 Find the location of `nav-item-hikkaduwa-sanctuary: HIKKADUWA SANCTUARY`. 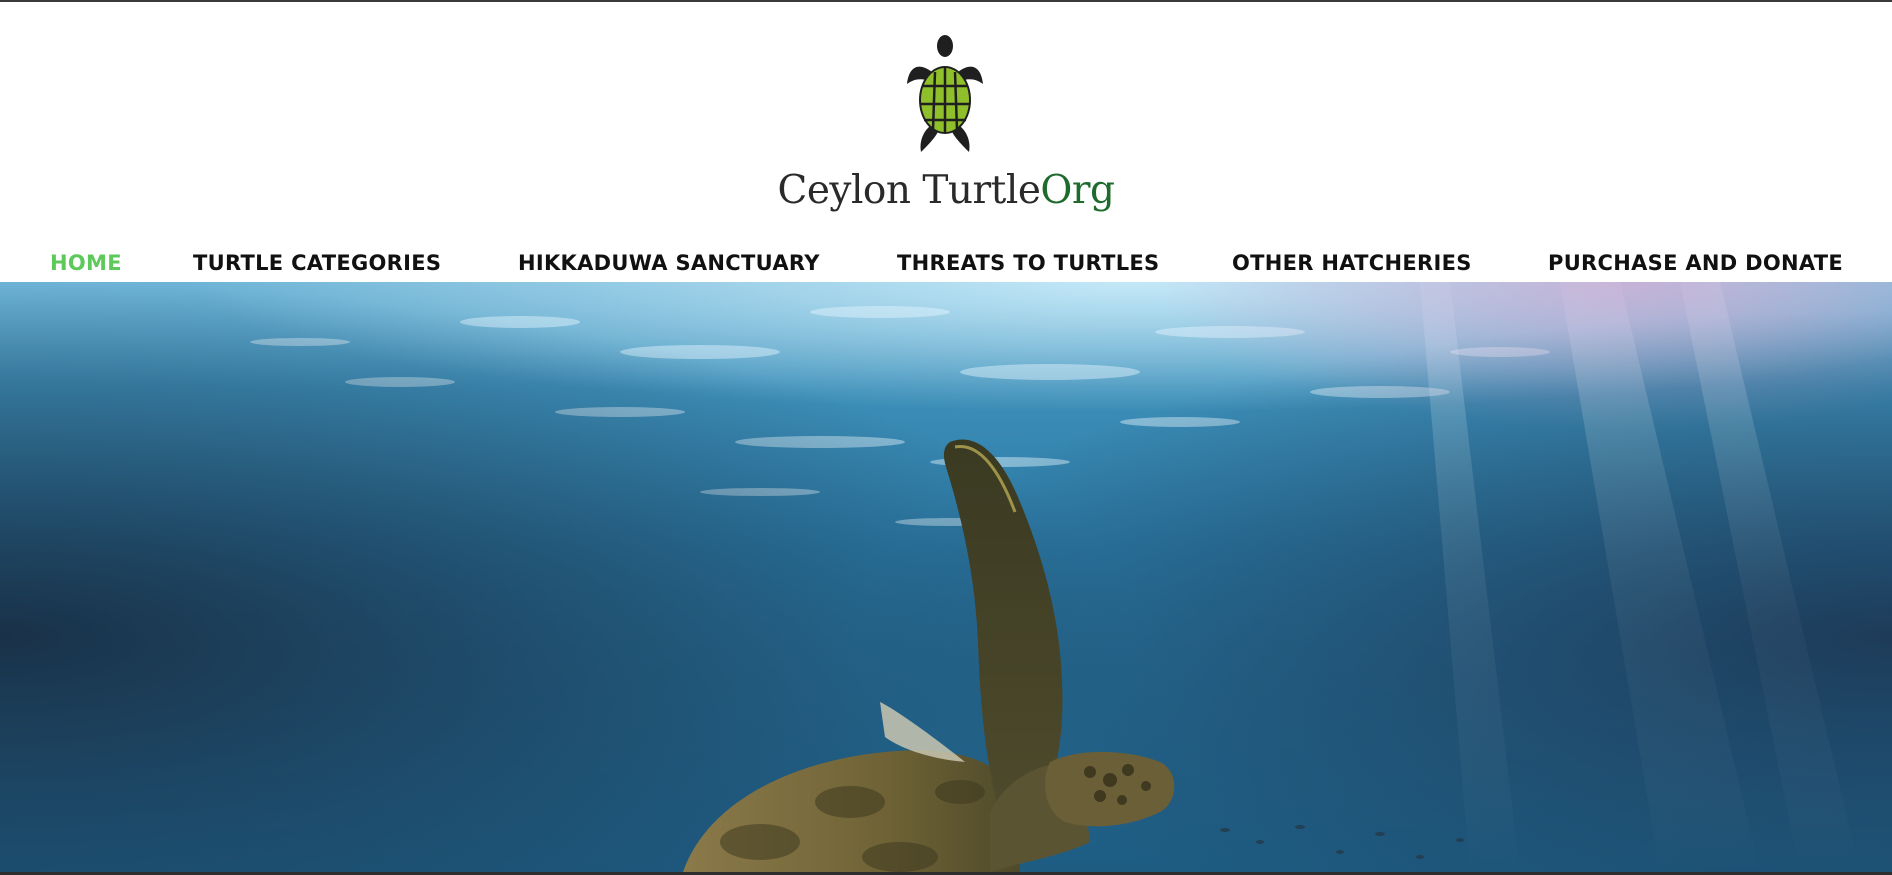

nav-item-hikkaduwa-sanctuary: HIKKADUWA SANCTUARY is located at coordinates (669, 263).